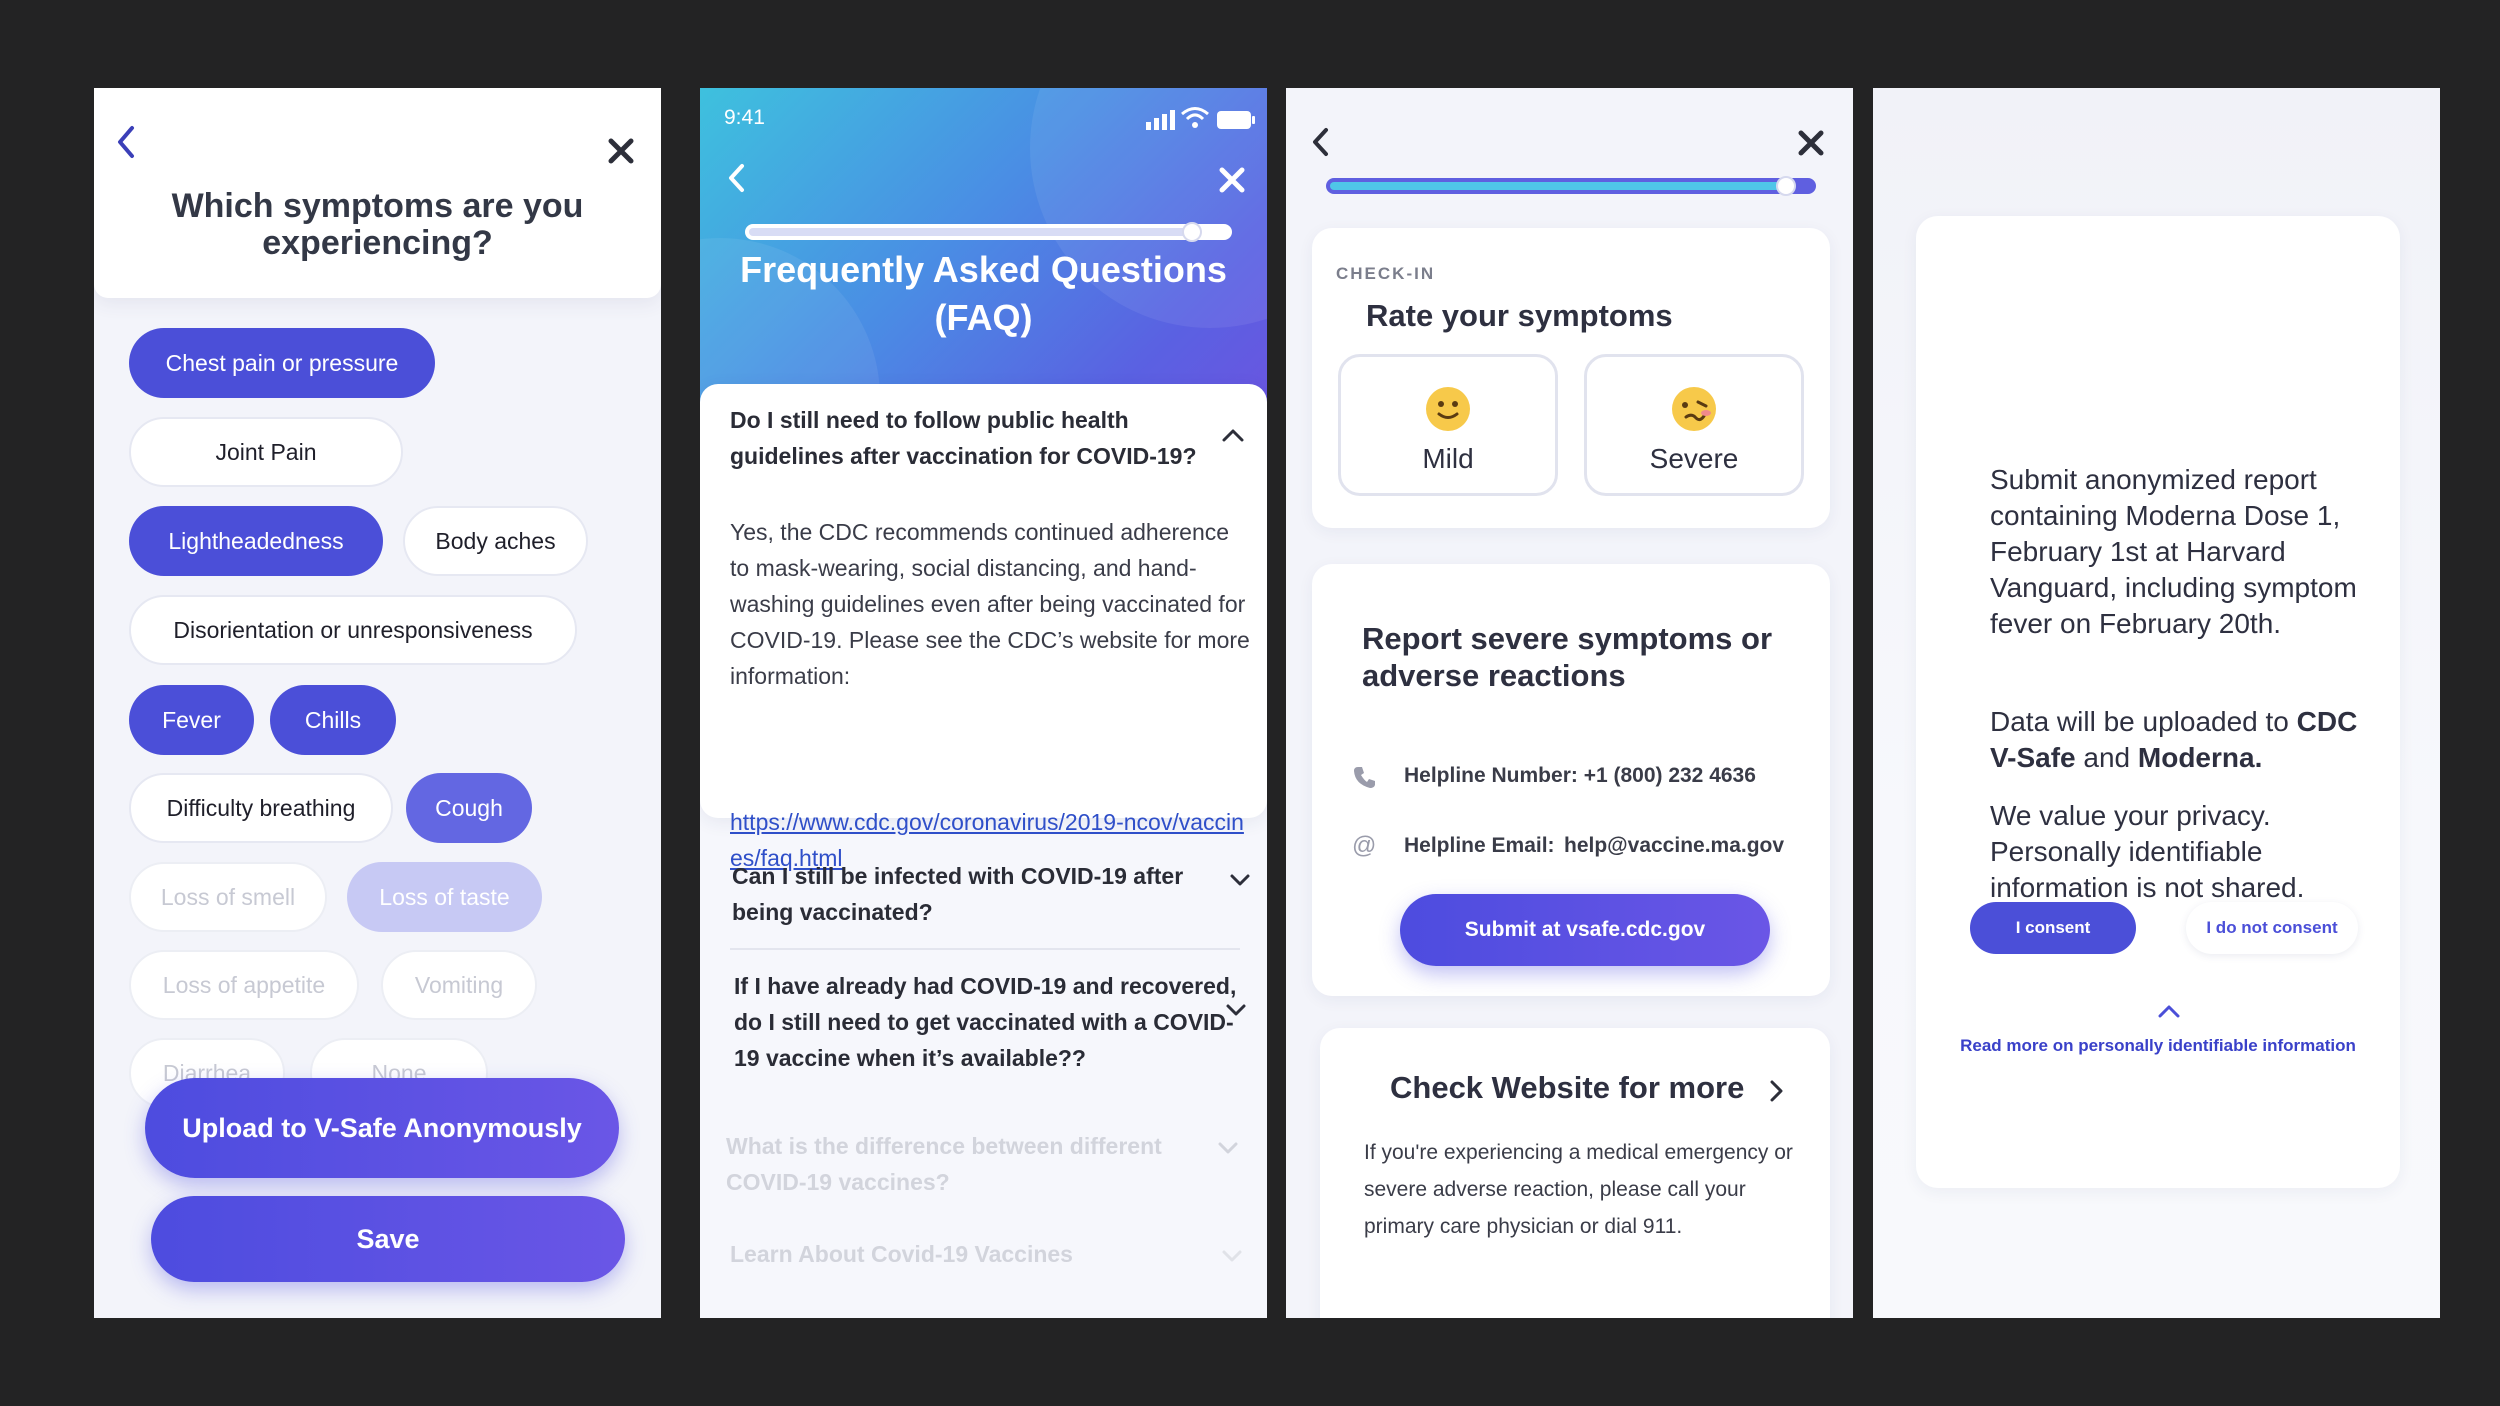 Image resolution: width=2500 pixels, height=1406 pixels. What do you see at coordinates (1567, 1087) in the screenshot?
I see `website-title: Check Website for more` at bounding box center [1567, 1087].